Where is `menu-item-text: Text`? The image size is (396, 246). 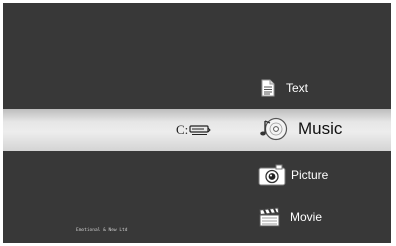
menu-item-text: Text is located at coordinates (283, 88).